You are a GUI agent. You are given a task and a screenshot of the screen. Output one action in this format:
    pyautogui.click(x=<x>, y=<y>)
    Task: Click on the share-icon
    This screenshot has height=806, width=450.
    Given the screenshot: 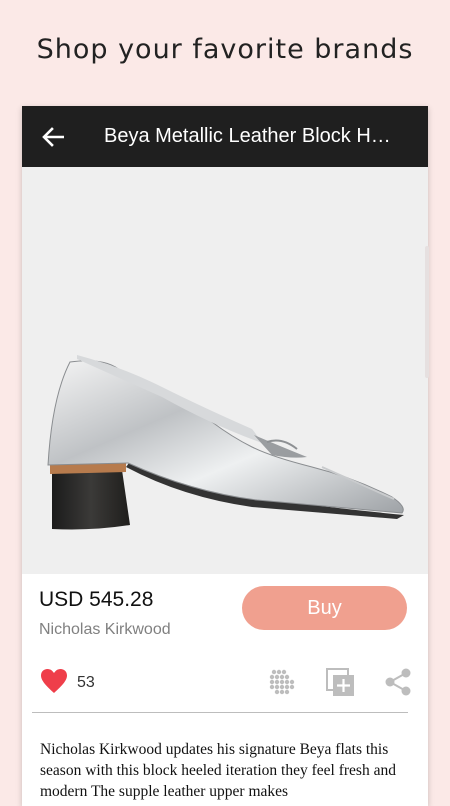 What is the action you would take?
    pyautogui.click(x=398, y=682)
    